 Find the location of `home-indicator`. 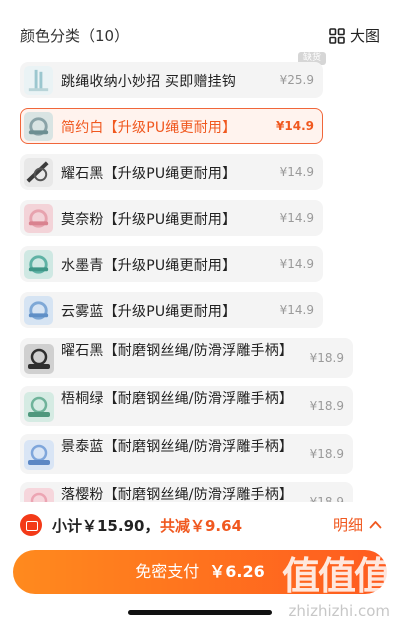

home-indicator is located at coordinates (200, 612).